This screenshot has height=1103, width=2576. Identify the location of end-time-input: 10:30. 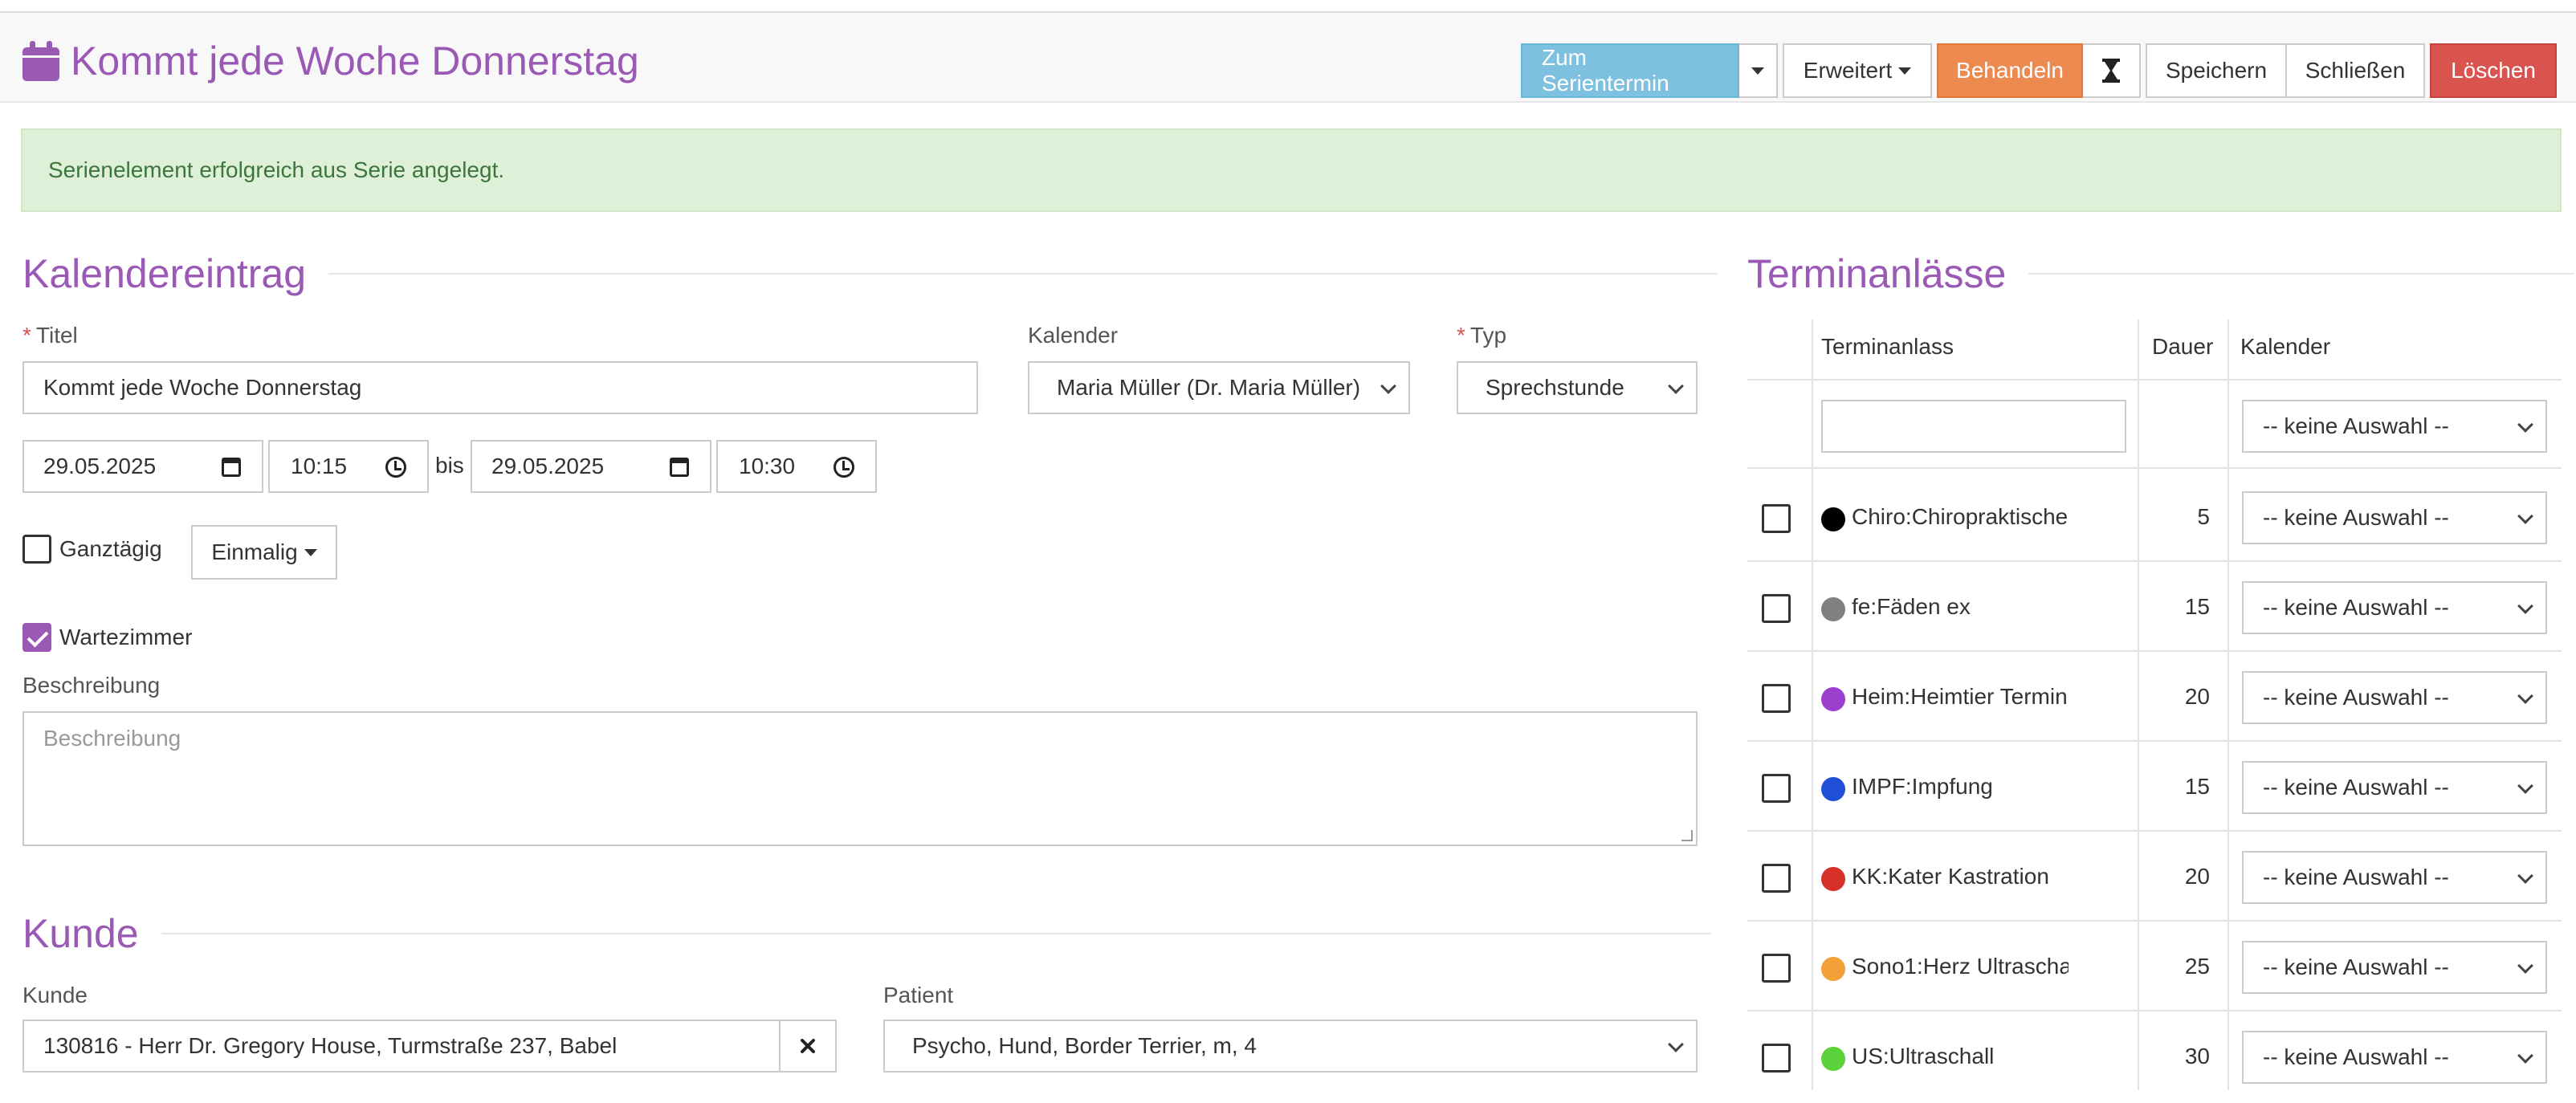
(796, 466).